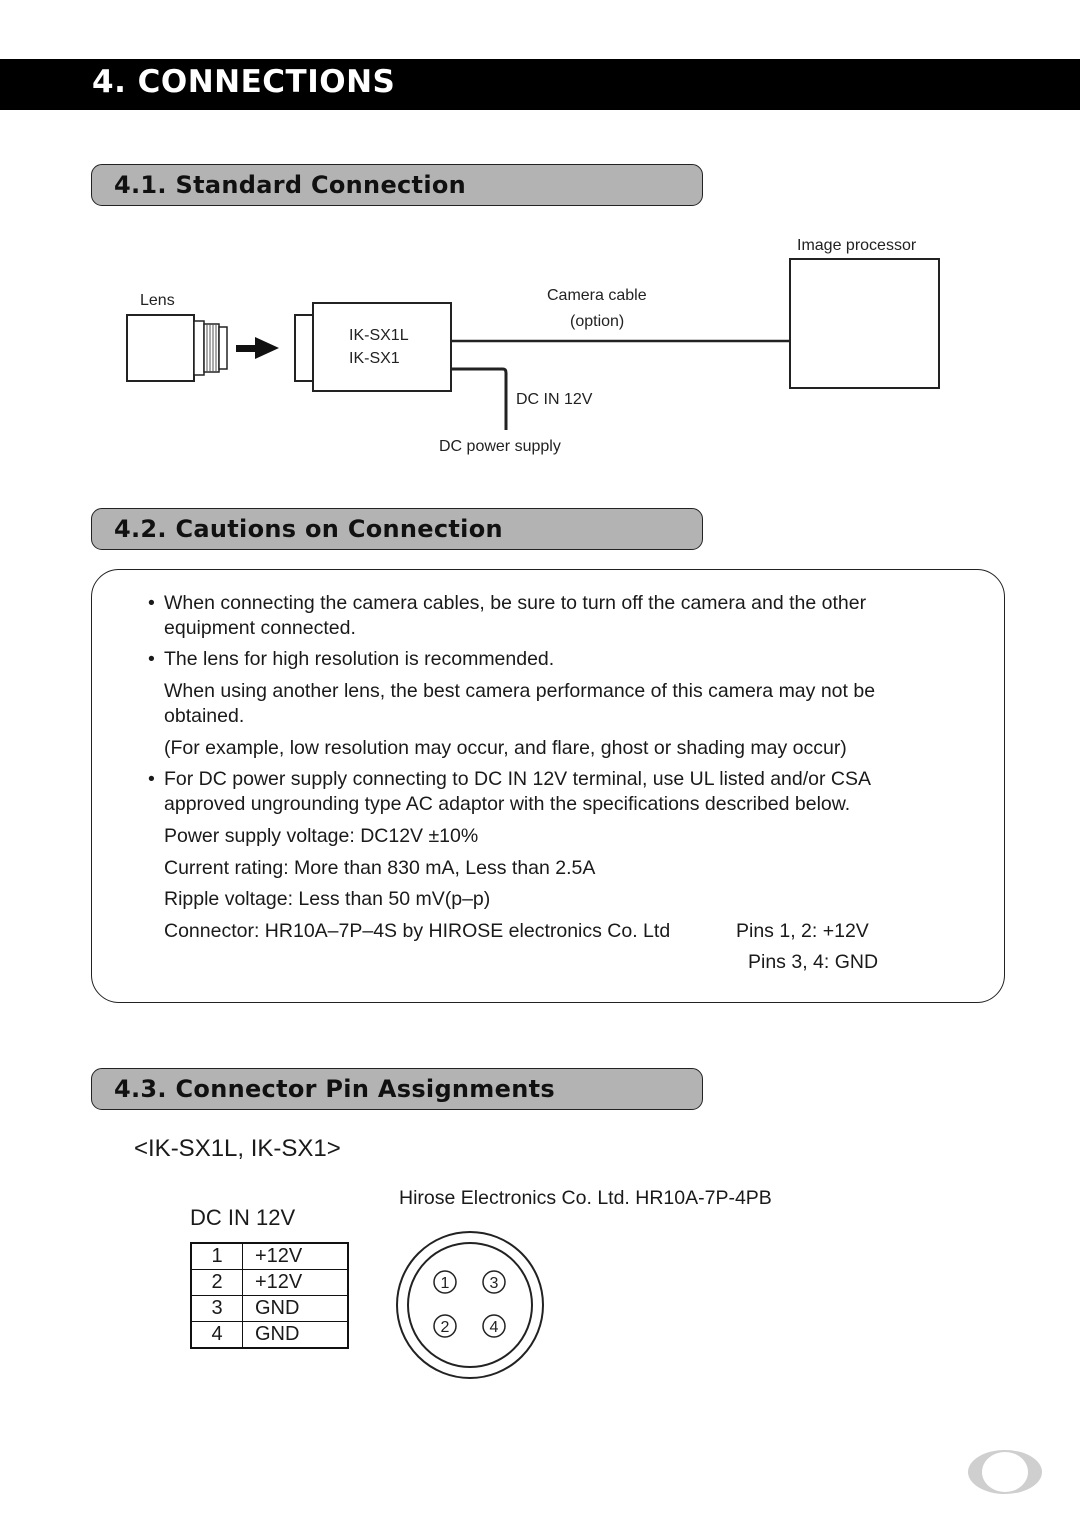 The image size is (1080, 1529). What do you see at coordinates (308, 529) in the screenshot?
I see `section-title: 4.2. Cautions on Connection` at bounding box center [308, 529].